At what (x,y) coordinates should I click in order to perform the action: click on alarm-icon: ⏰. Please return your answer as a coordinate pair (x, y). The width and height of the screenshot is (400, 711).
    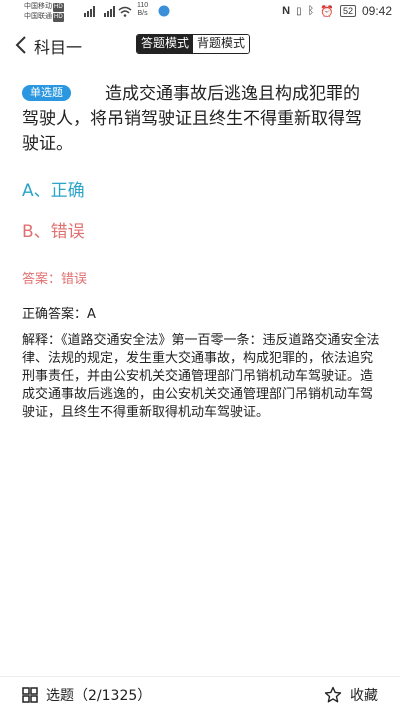
    Looking at the image, I should click on (327, 11).